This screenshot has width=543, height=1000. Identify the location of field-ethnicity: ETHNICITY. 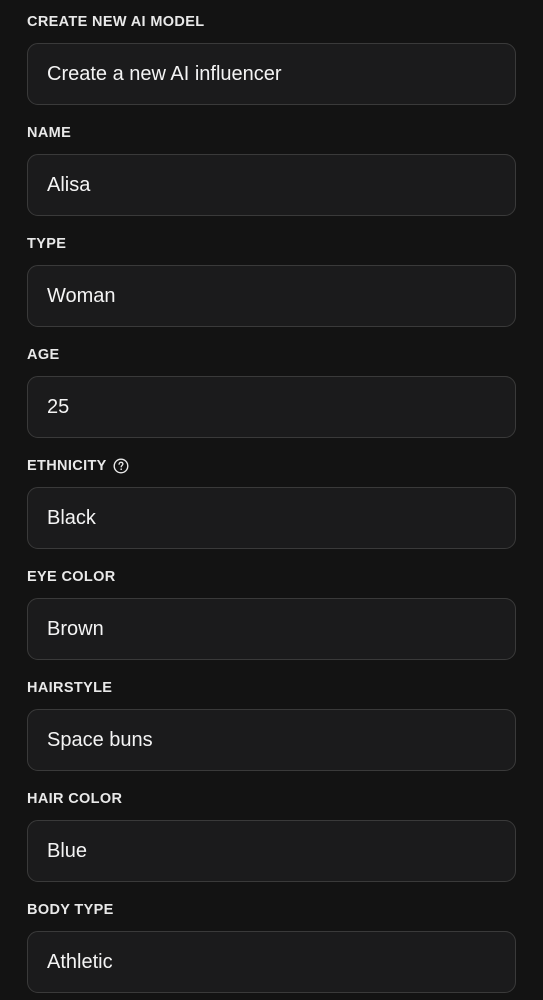
(271, 503).